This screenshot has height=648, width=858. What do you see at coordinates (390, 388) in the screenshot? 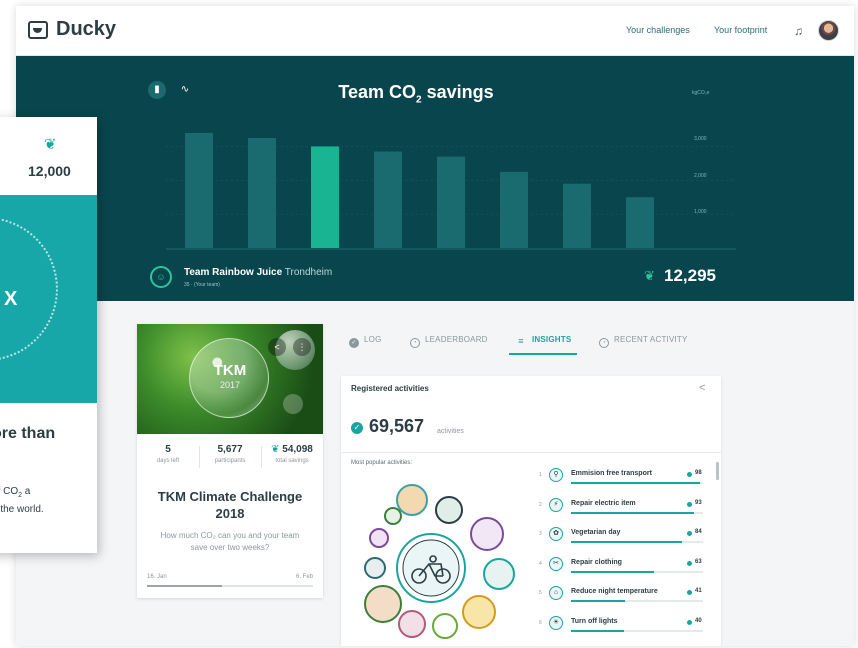
I see `panel-title: Registered activities` at bounding box center [390, 388].